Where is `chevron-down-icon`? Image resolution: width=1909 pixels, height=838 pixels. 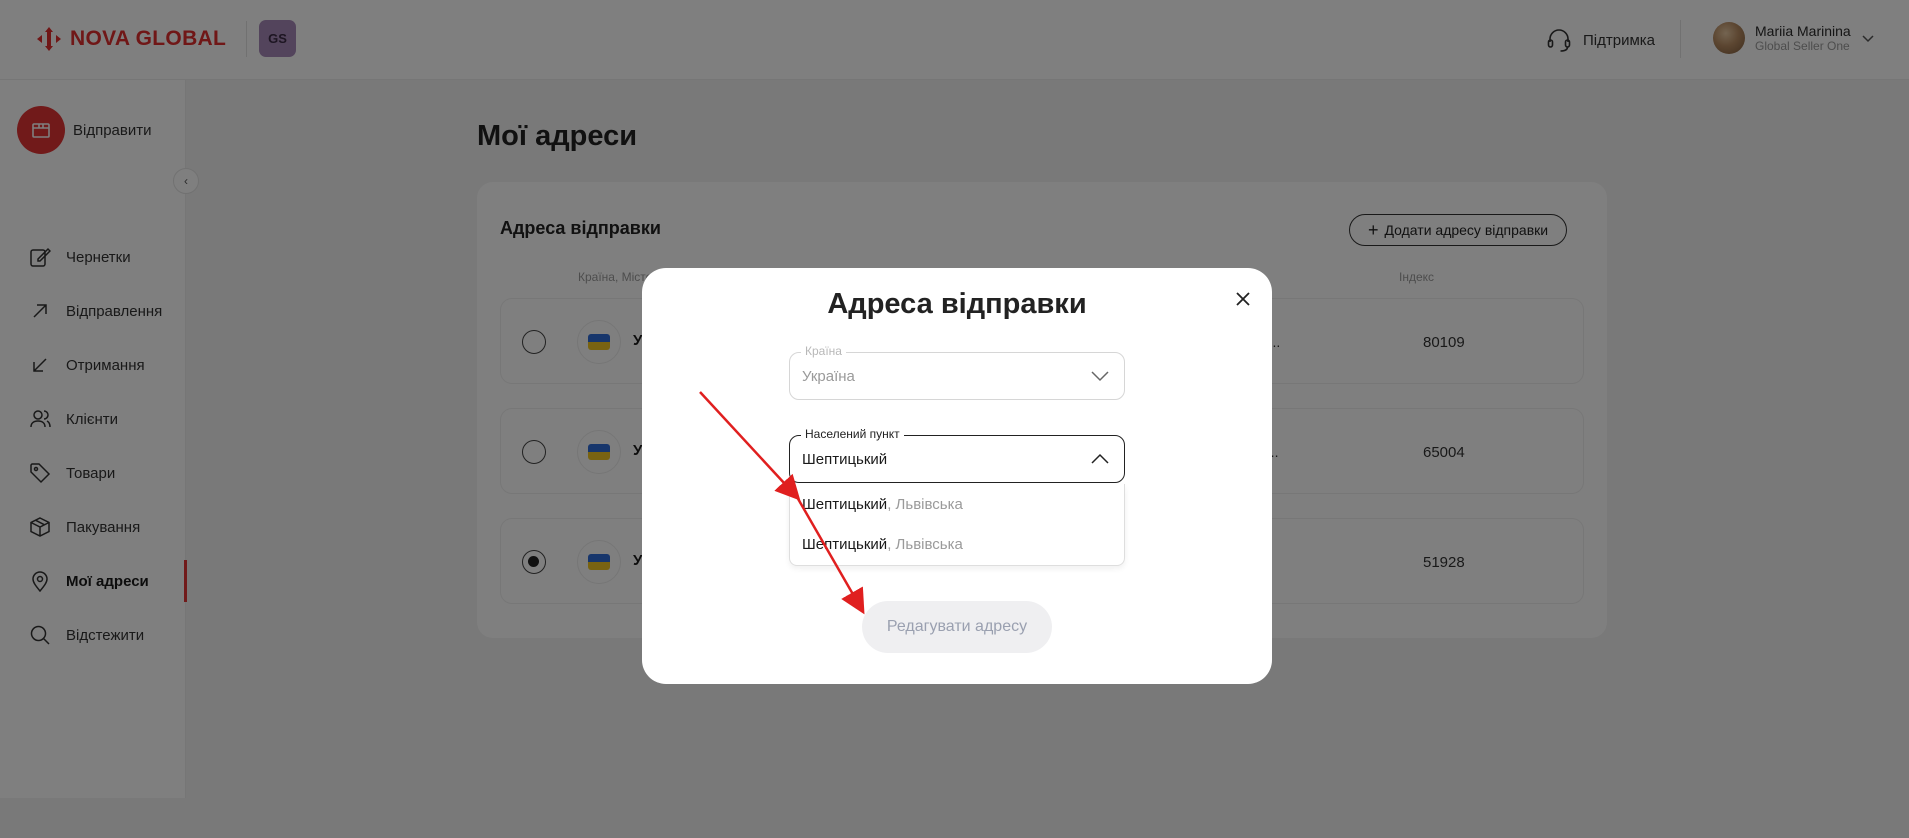 chevron-down-icon is located at coordinates (1100, 376).